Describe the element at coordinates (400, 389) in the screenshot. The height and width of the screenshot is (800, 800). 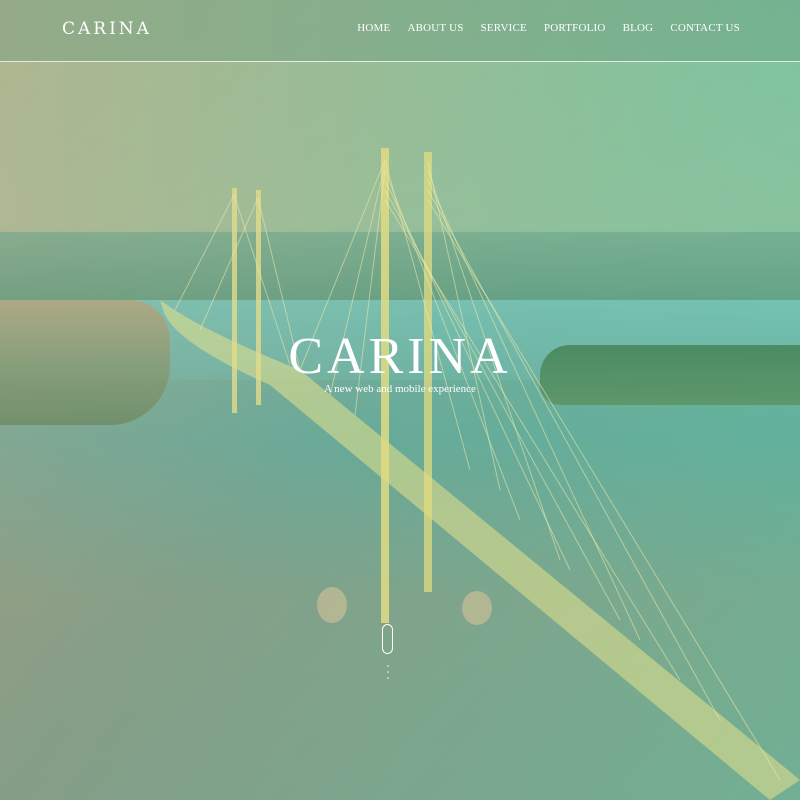
I see `hero-subtitle: A new web and mobile experience` at that location.